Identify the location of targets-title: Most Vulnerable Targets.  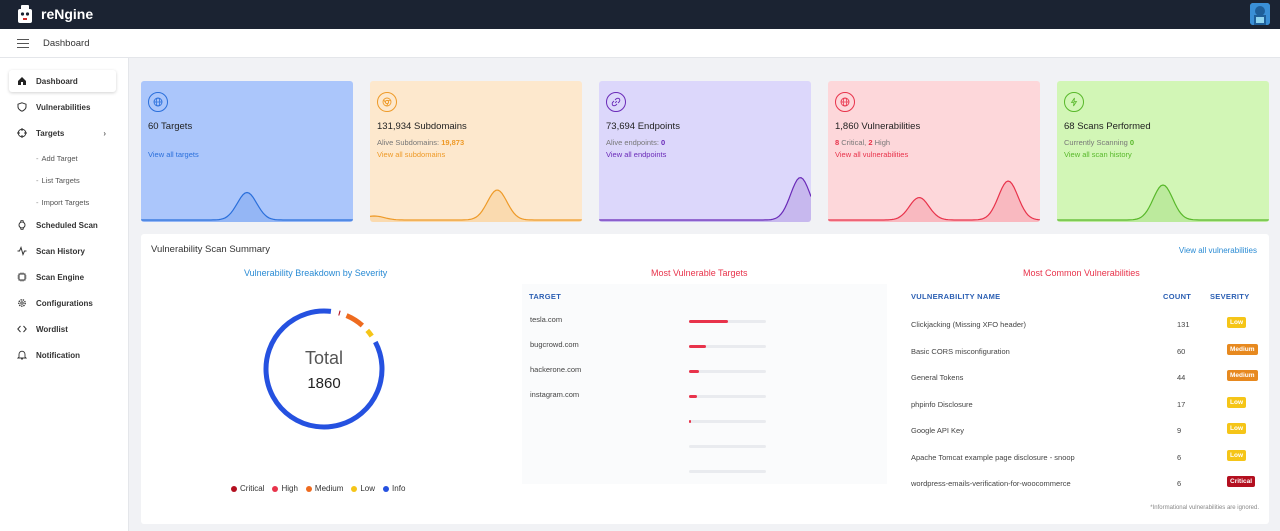
(699, 273).